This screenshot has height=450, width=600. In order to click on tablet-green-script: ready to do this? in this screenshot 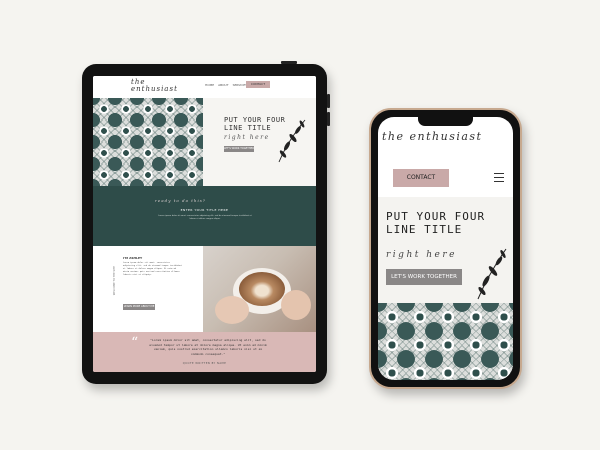, I will do `click(180, 200)`.